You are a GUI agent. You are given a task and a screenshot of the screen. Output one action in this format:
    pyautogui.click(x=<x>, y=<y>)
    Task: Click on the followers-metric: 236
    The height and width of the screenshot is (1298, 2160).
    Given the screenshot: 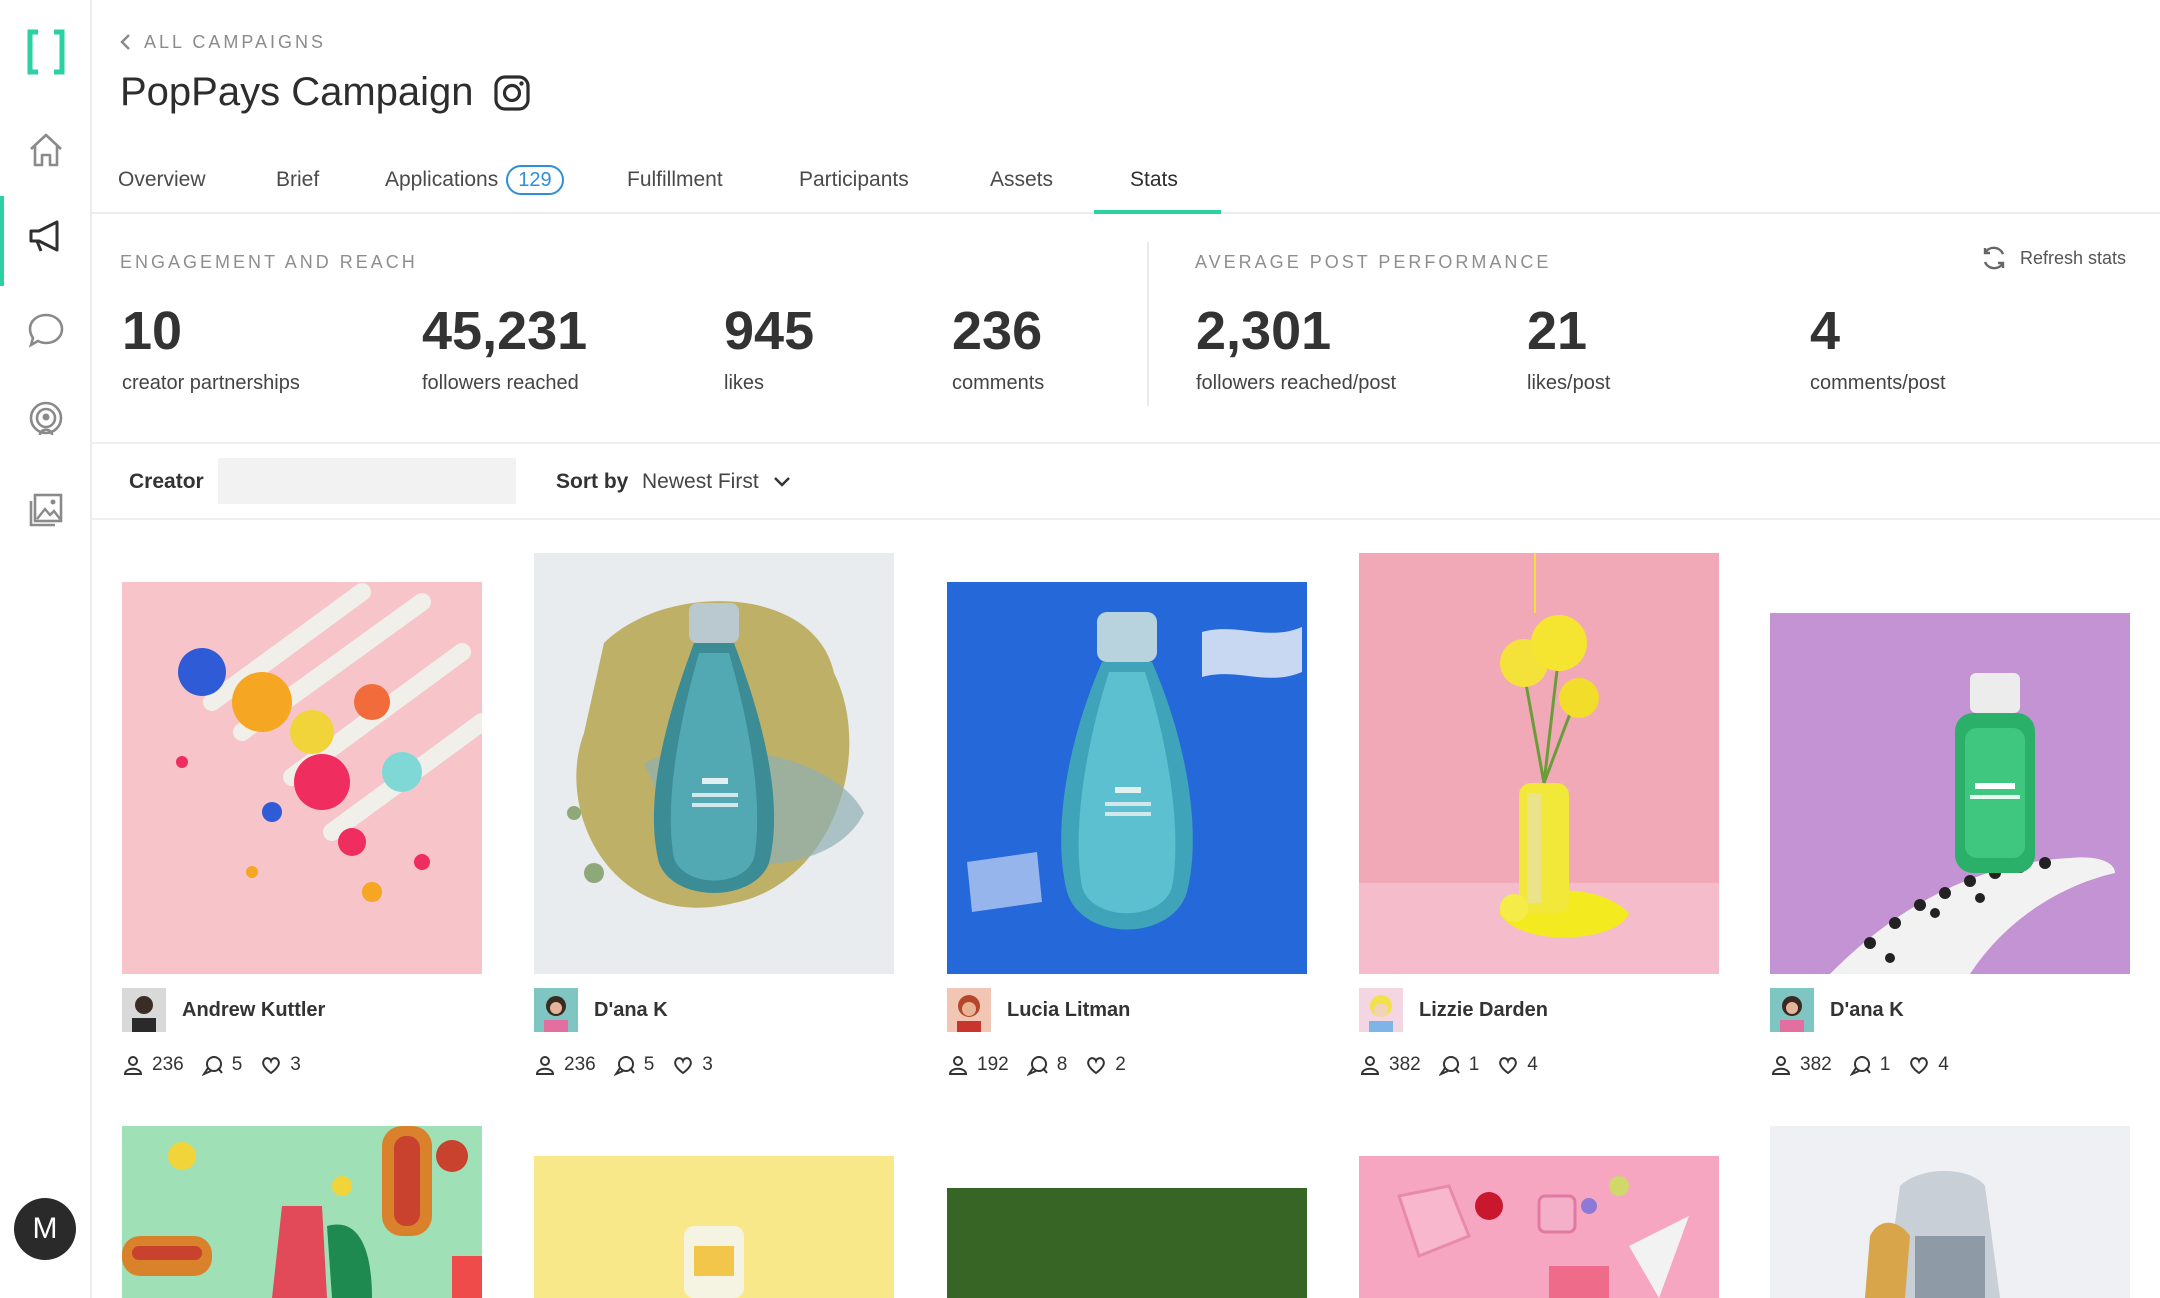 What is the action you would take?
    pyautogui.click(x=153, y=1065)
    